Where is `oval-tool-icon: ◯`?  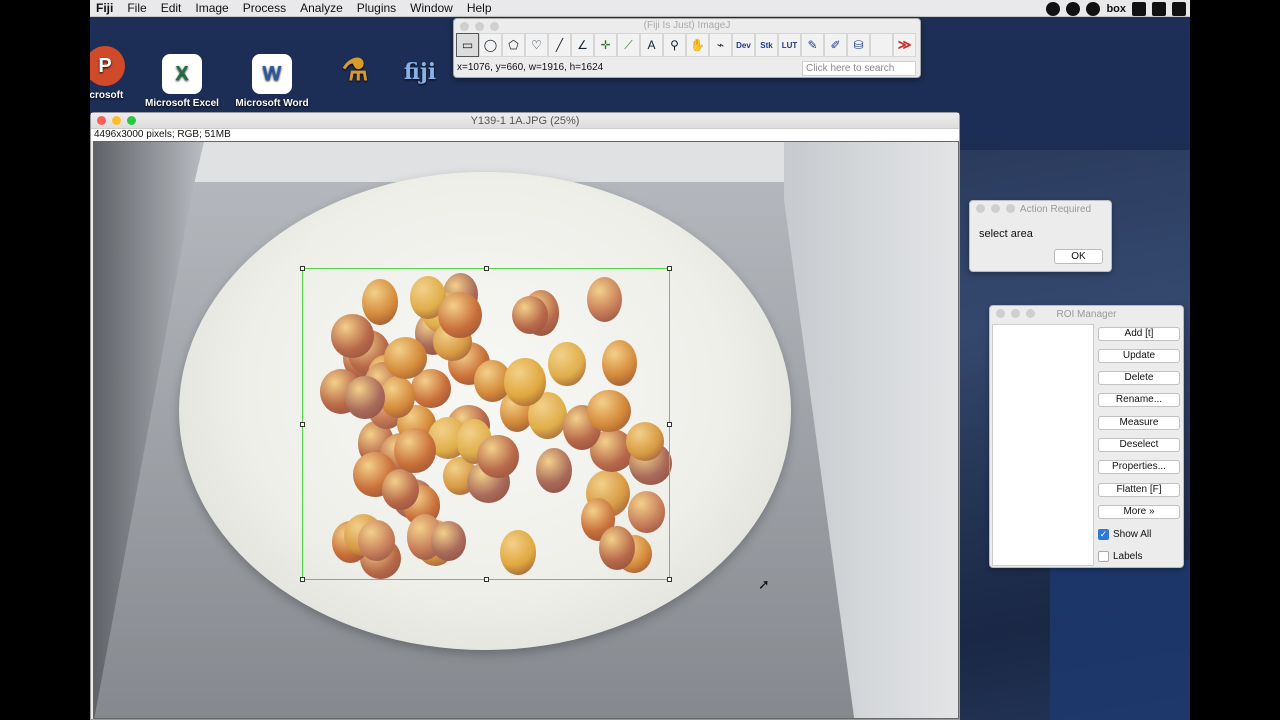
oval-tool-icon: ◯ is located at coordinates (490, 45).